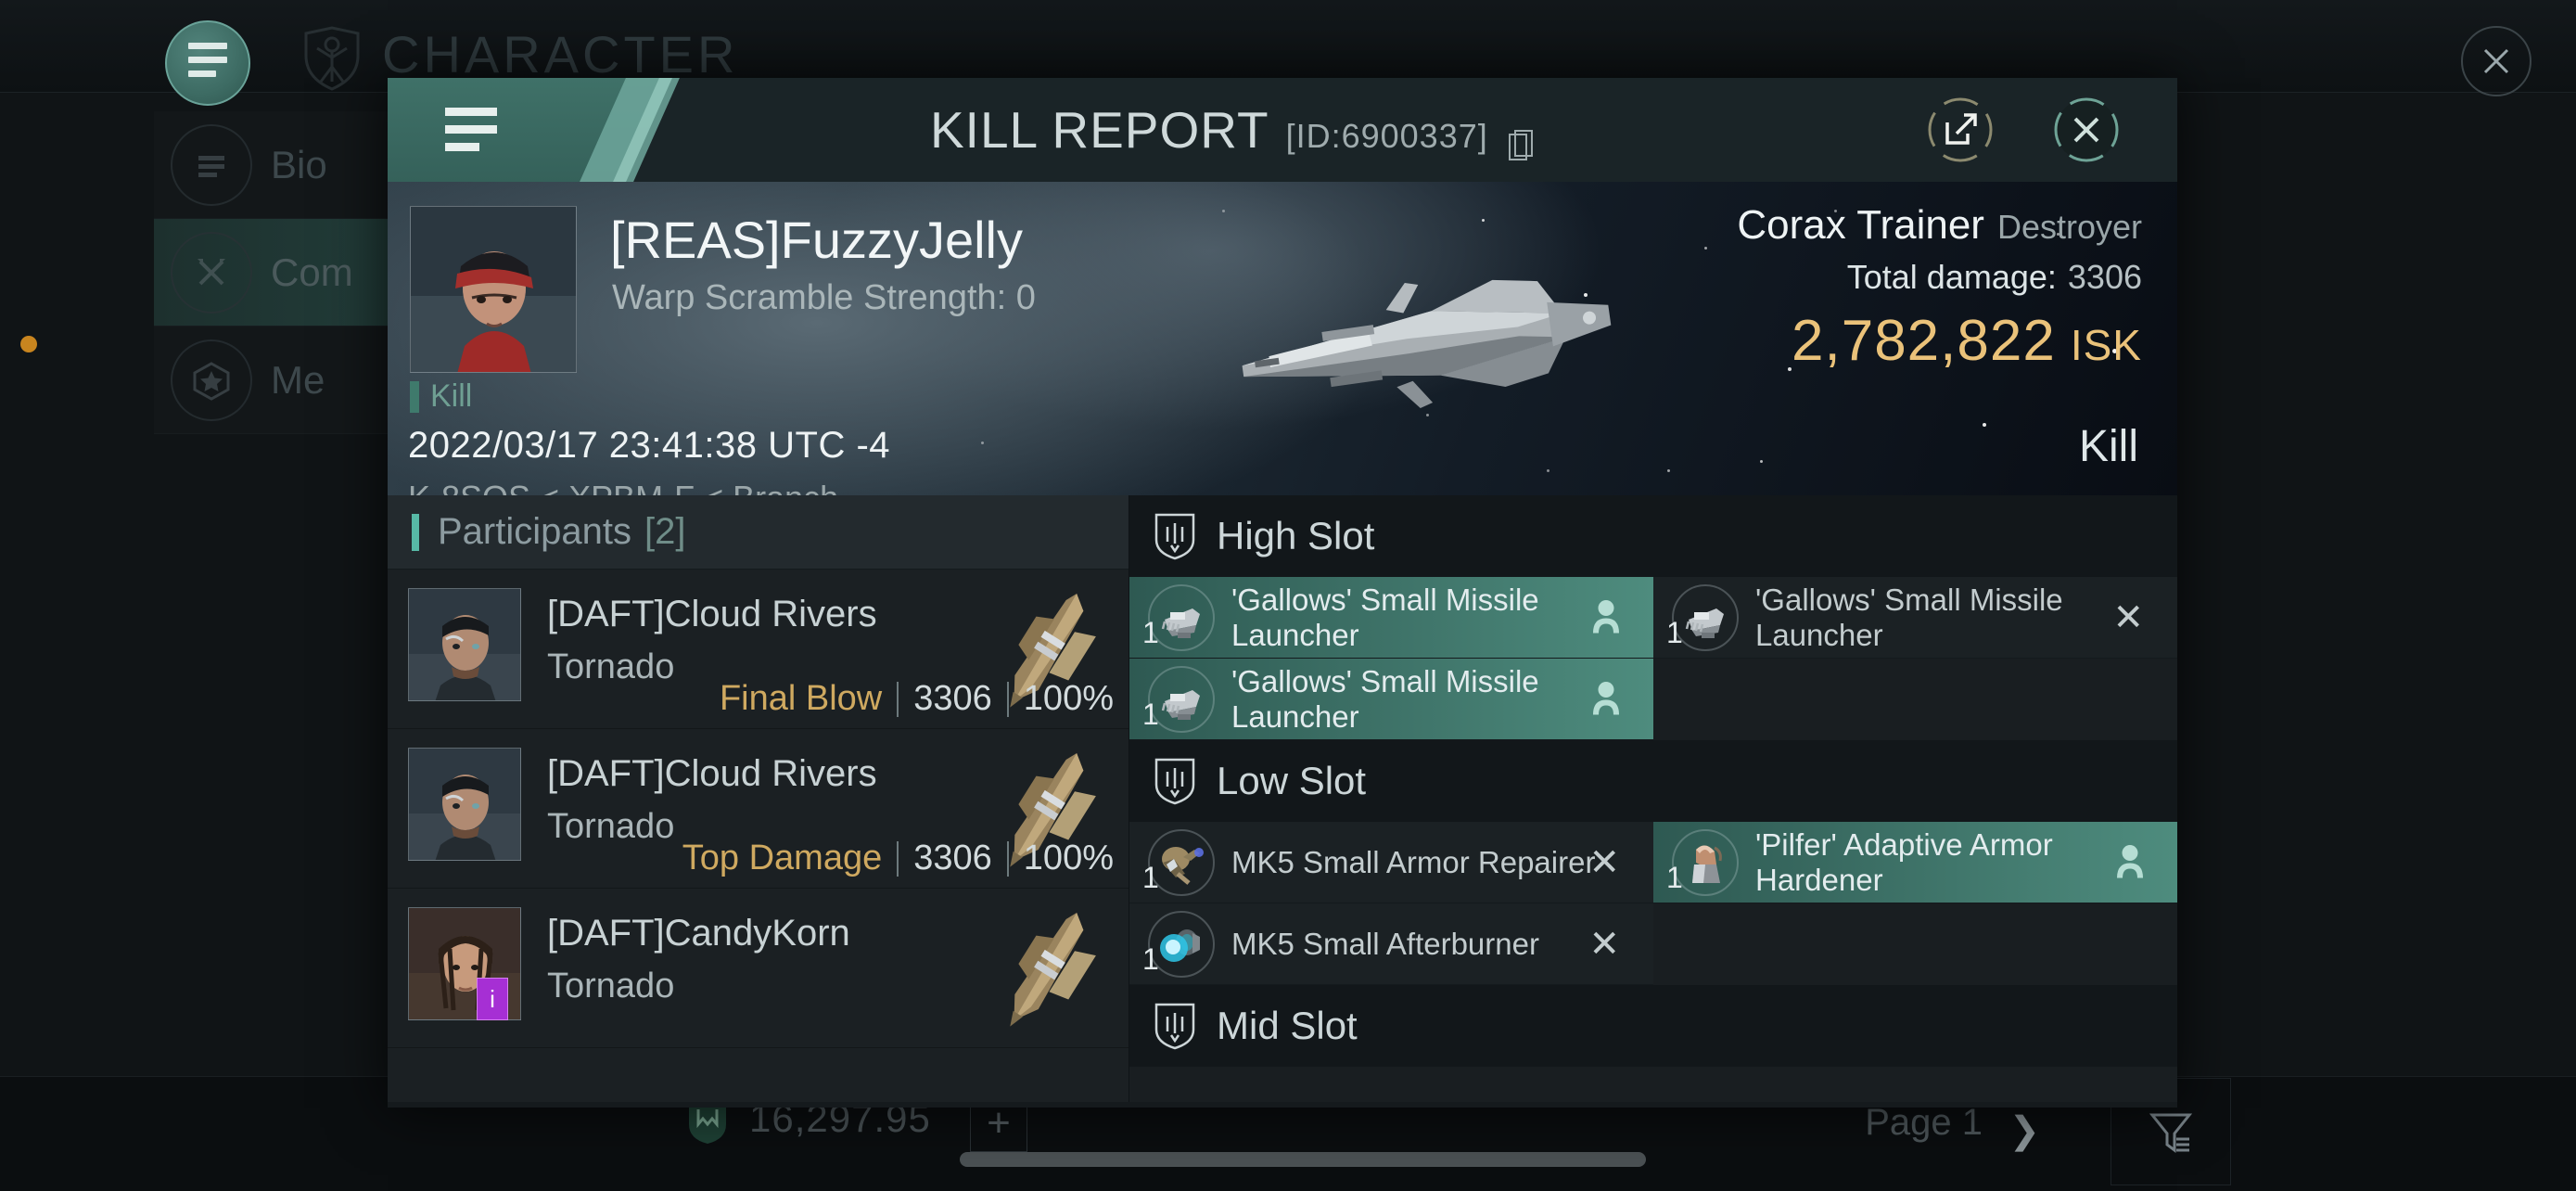  What do you see at coordinates (415, 532) in the screenshot?
I see `section-accent-bar` at bounding box center [415, 532].